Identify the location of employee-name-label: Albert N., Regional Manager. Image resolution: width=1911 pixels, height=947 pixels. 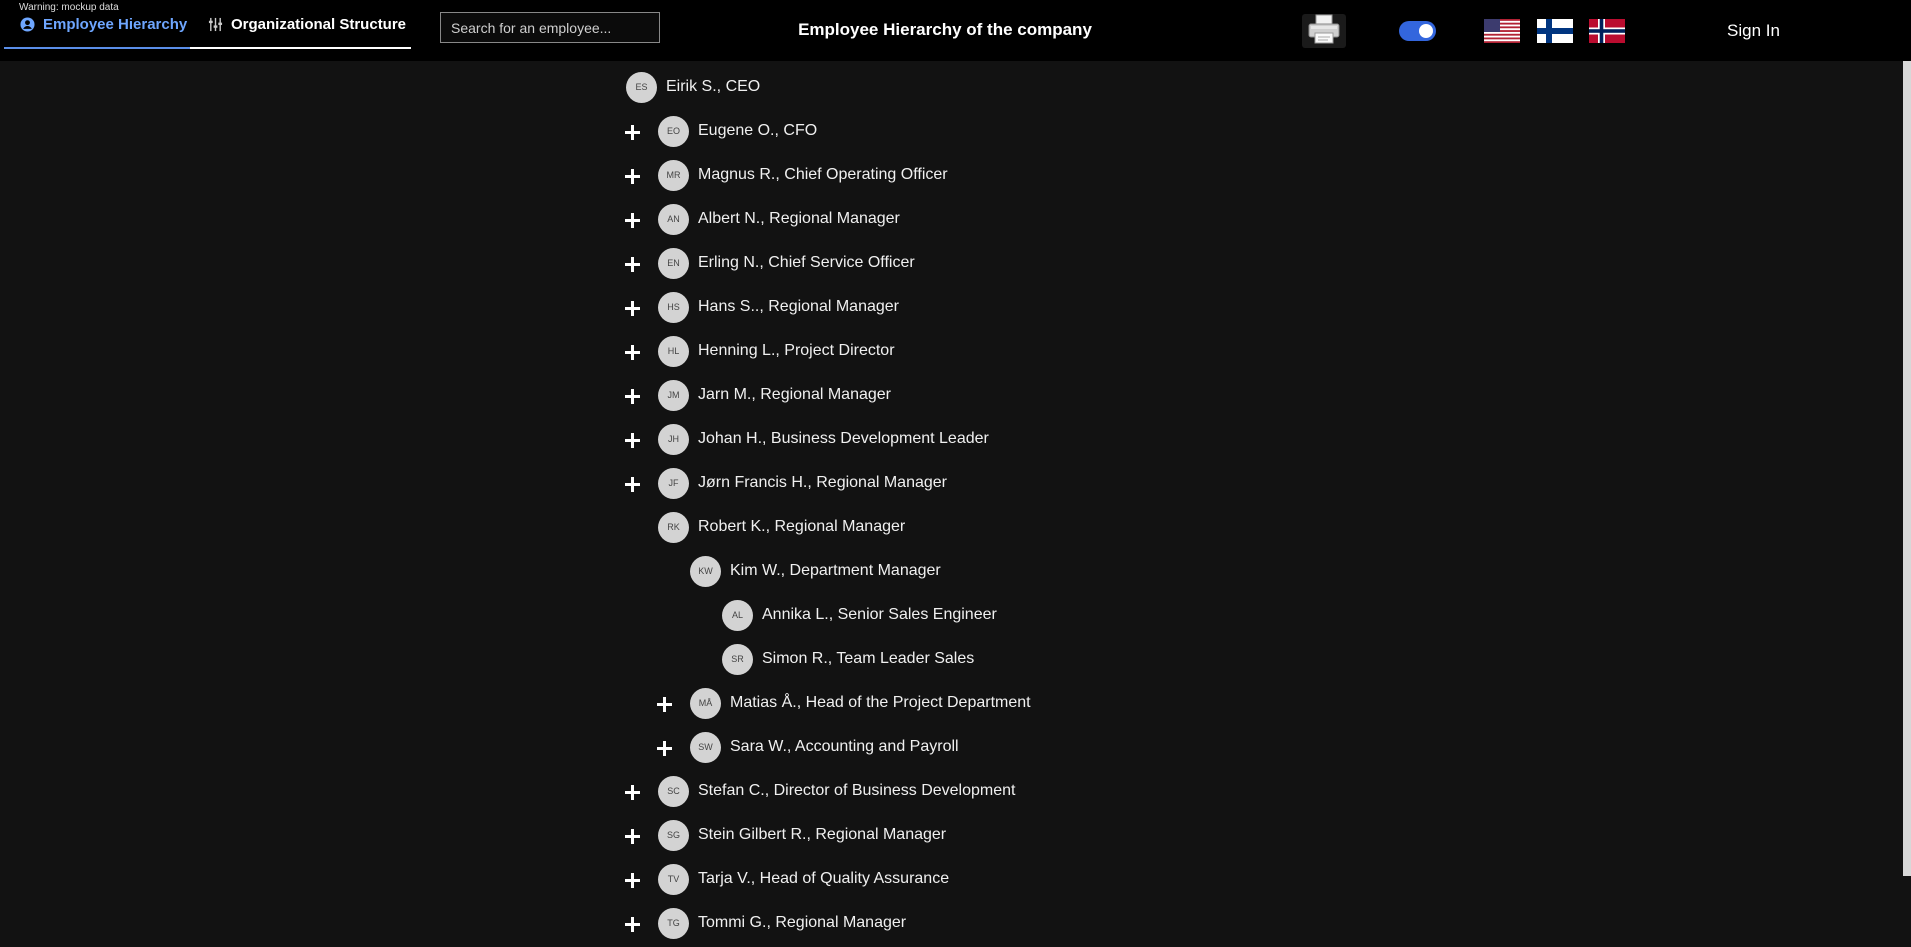
(799, 219).